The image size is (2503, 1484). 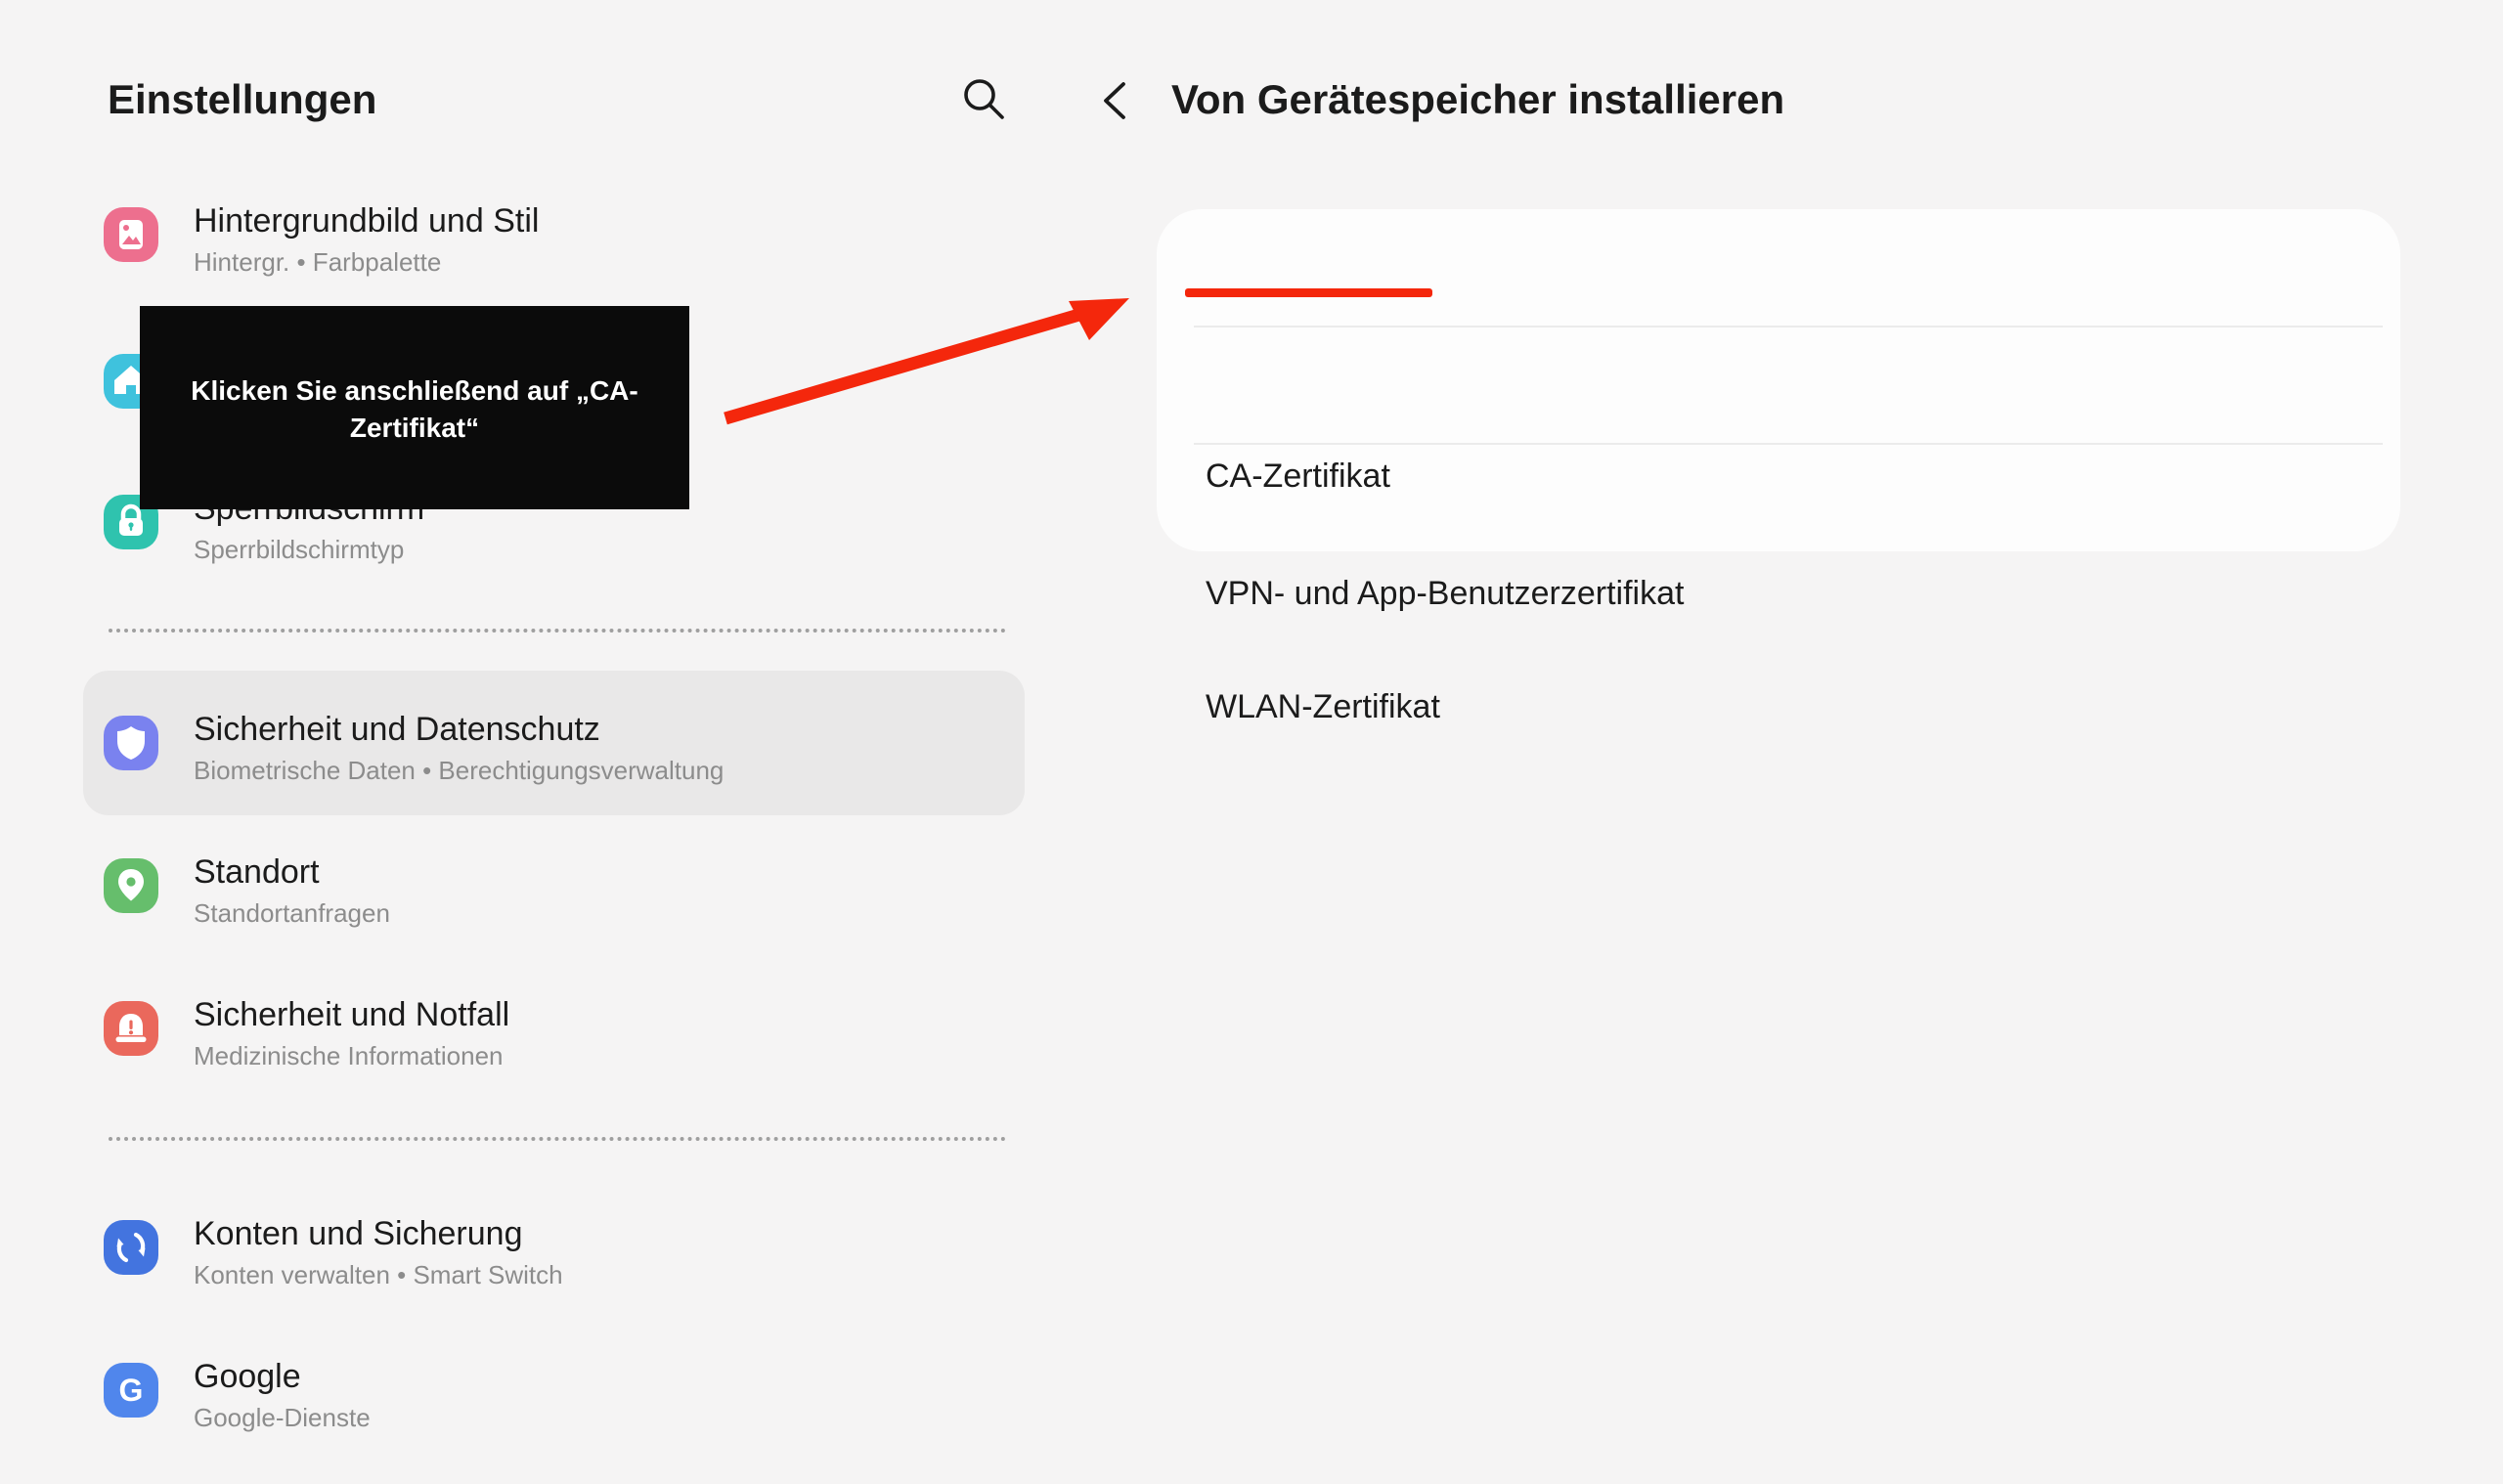 What do you see at coordinates (242, 99) in the screenshot?
I see `page-title: Einstellungen` at bounding box center [242, 99].